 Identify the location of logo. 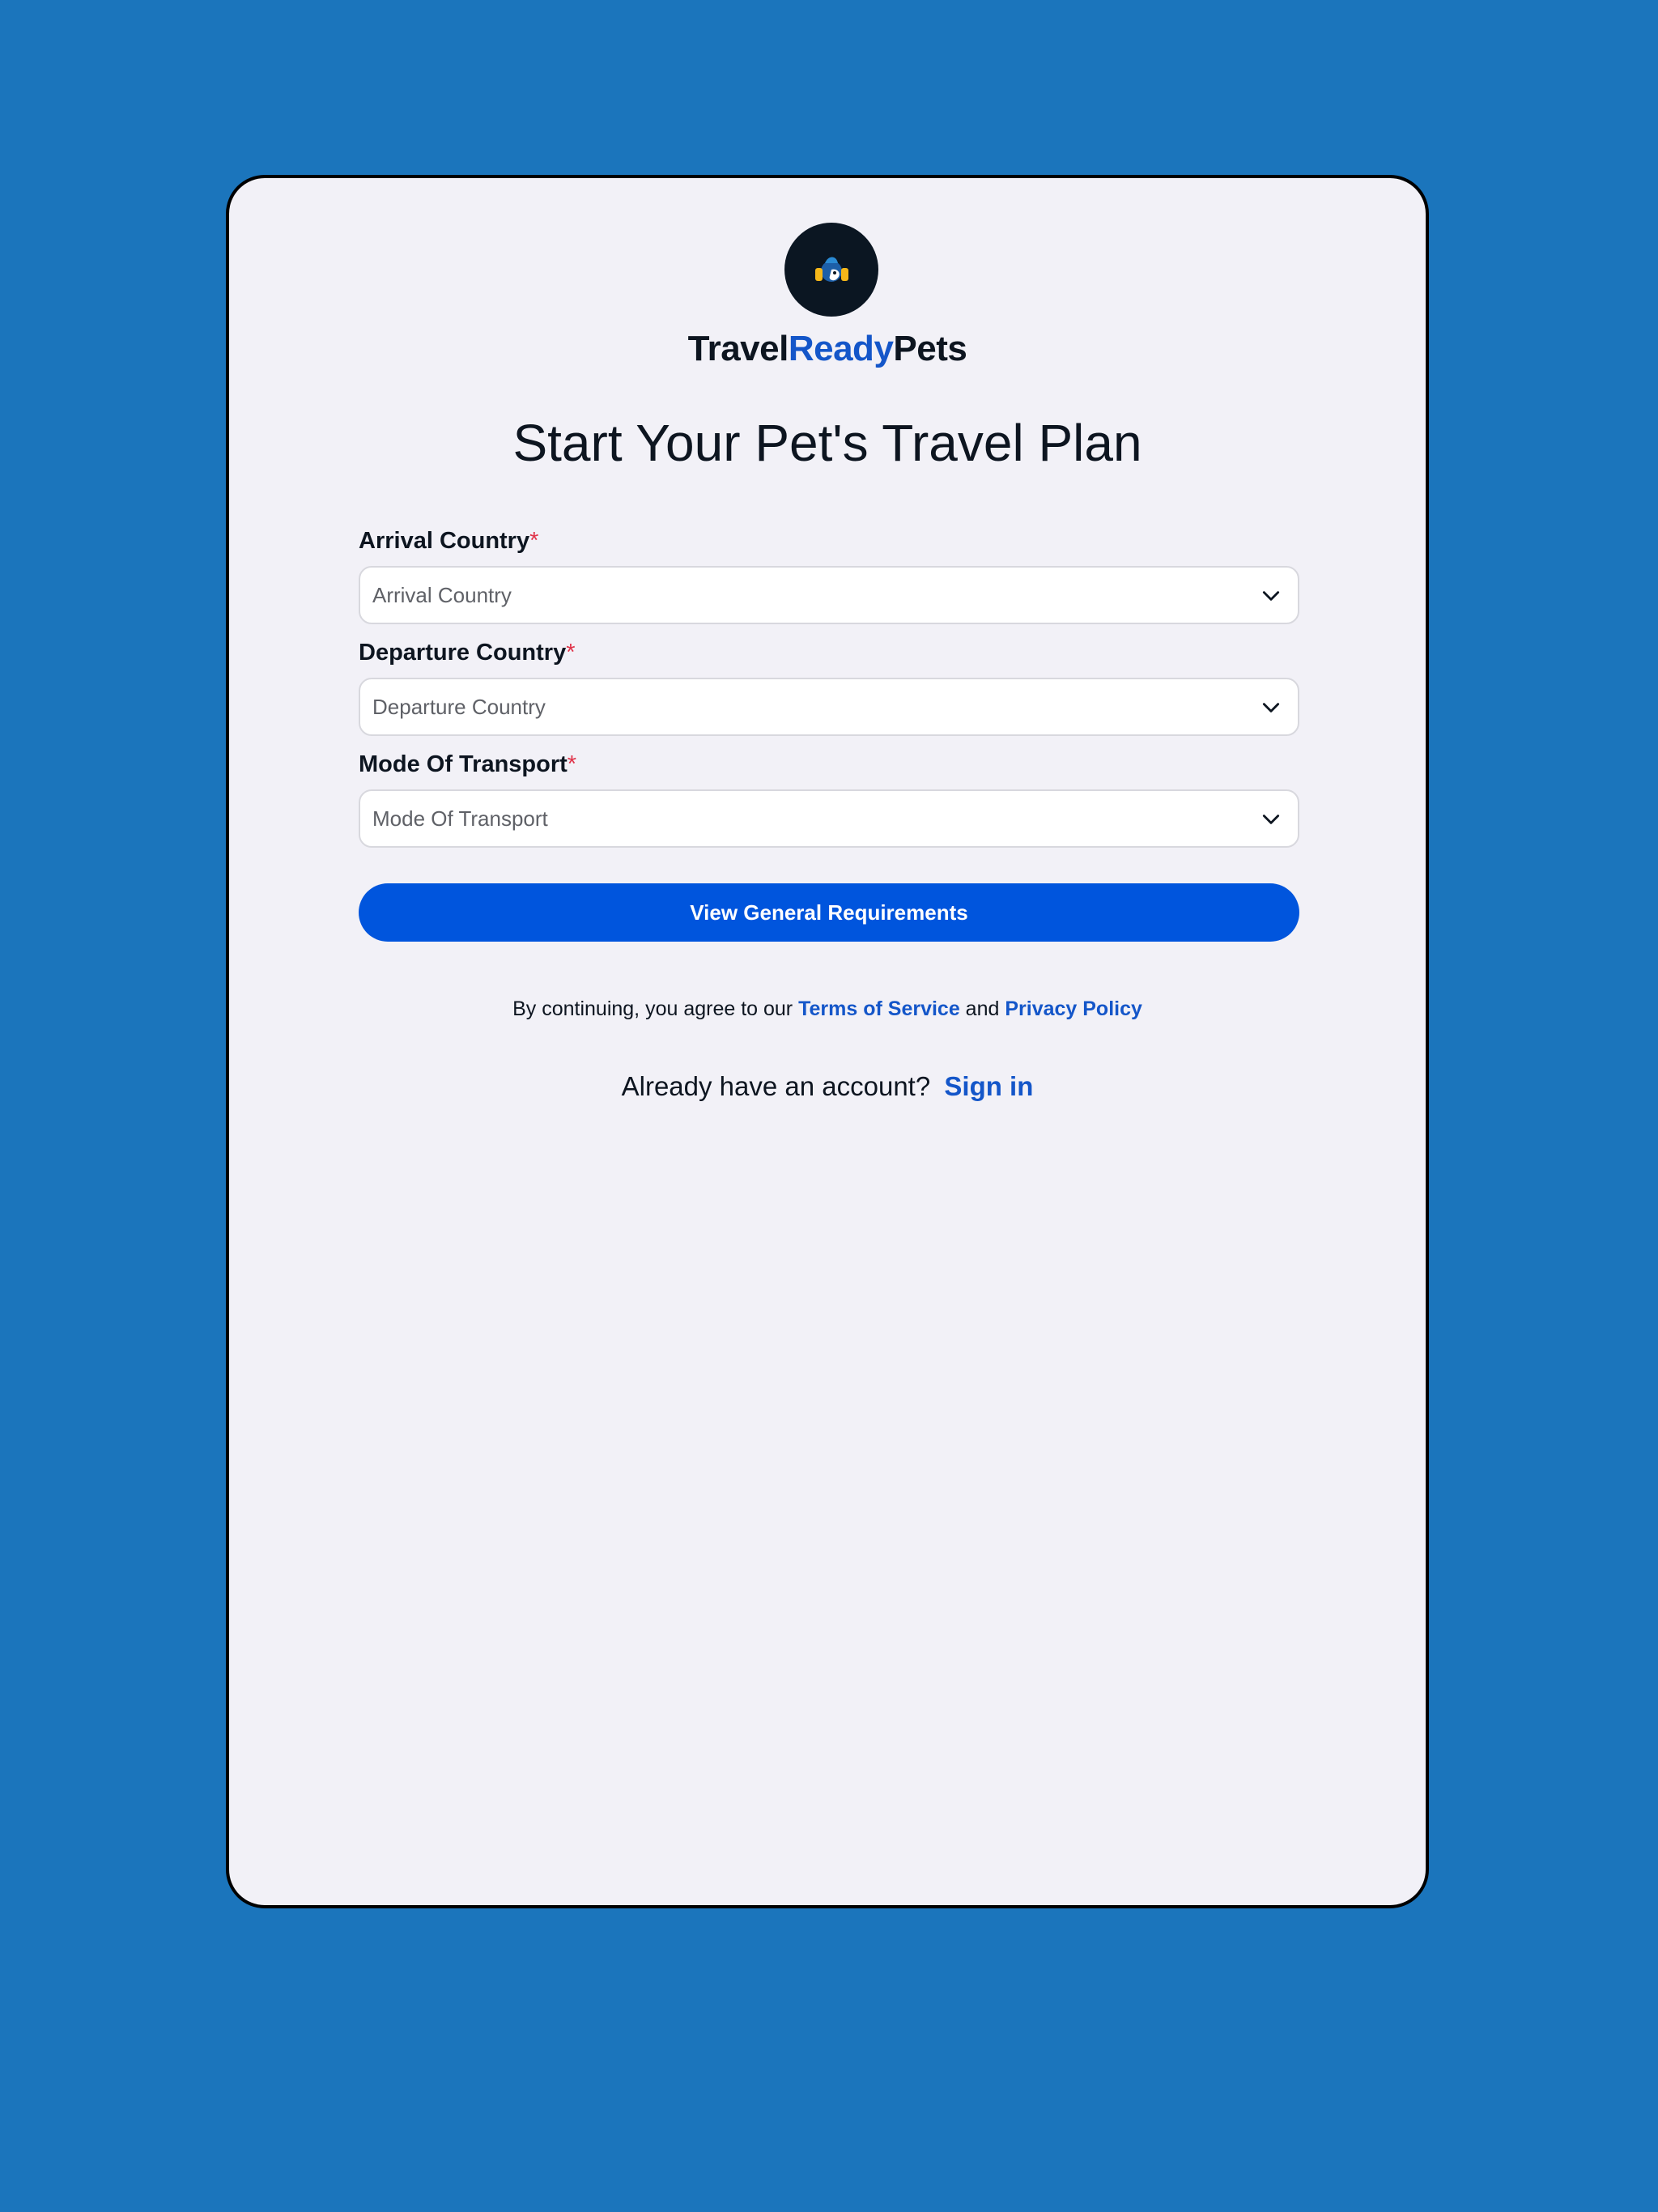
(831, 270).